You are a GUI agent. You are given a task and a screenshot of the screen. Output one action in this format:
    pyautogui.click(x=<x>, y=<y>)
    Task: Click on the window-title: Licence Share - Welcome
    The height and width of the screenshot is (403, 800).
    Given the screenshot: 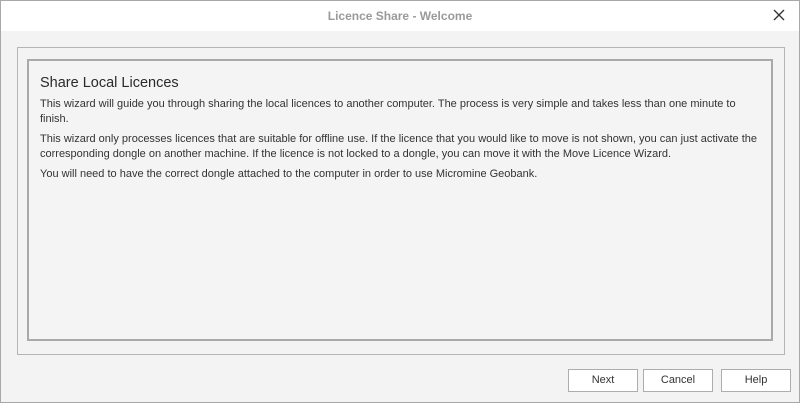 What is the action you would take?
    pyautogui.click(x=400, y=16)
    